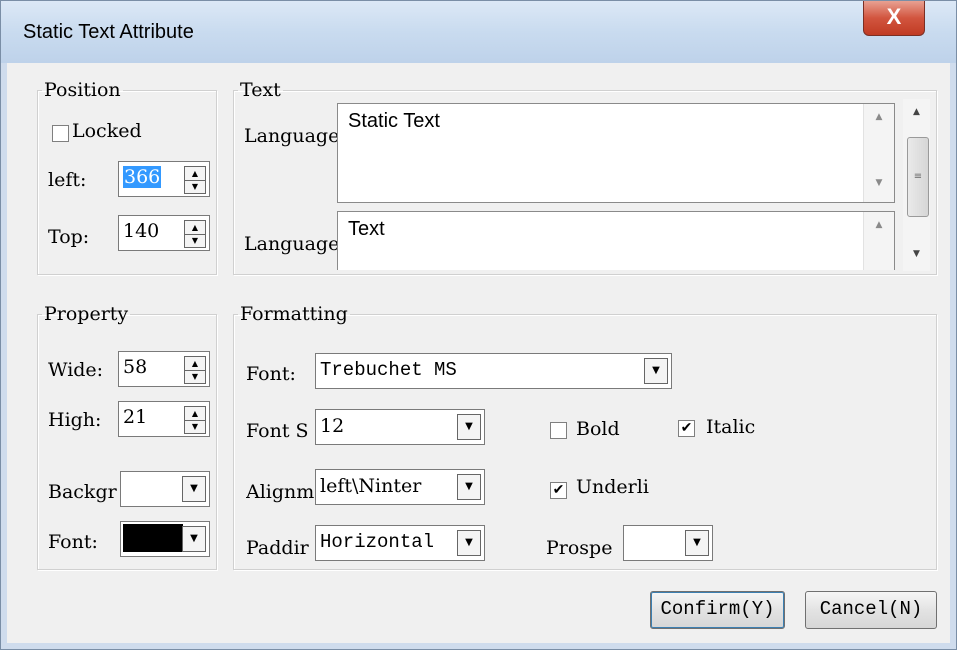 The height and width of the screenshot is (653, 973). What do you see at coordinates (165, 489) in the screenshot?
I see `background-color-picker: ▼` at bounding box center [165, 489].